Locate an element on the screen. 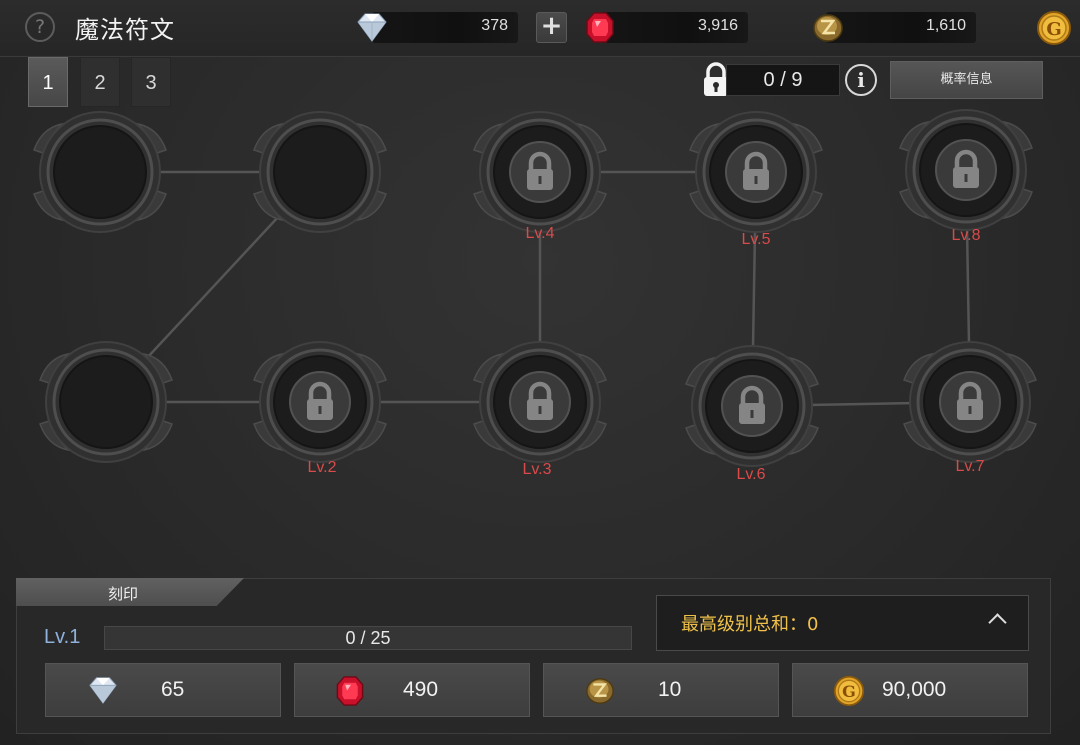  max-level-sum-dropdown: 最高级别总和：0 is located at coordinates (842, 623).